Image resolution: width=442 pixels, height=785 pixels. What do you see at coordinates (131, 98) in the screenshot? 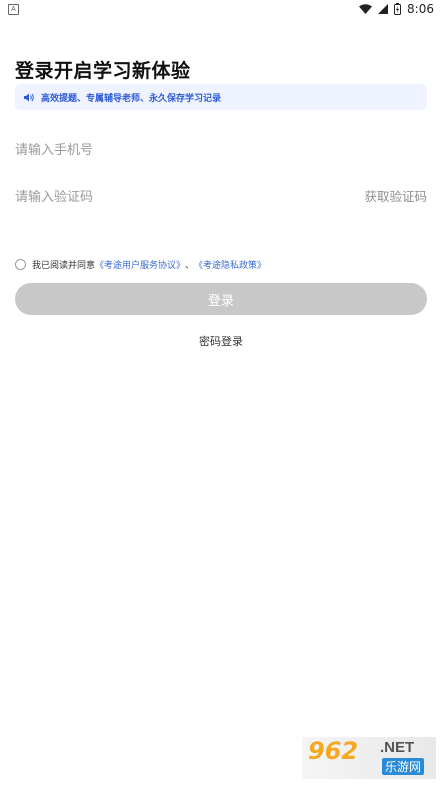
I see `notice-text: 高效提题、专属辅导老师、永久保存学习记录` at bounding box center [131, 98].